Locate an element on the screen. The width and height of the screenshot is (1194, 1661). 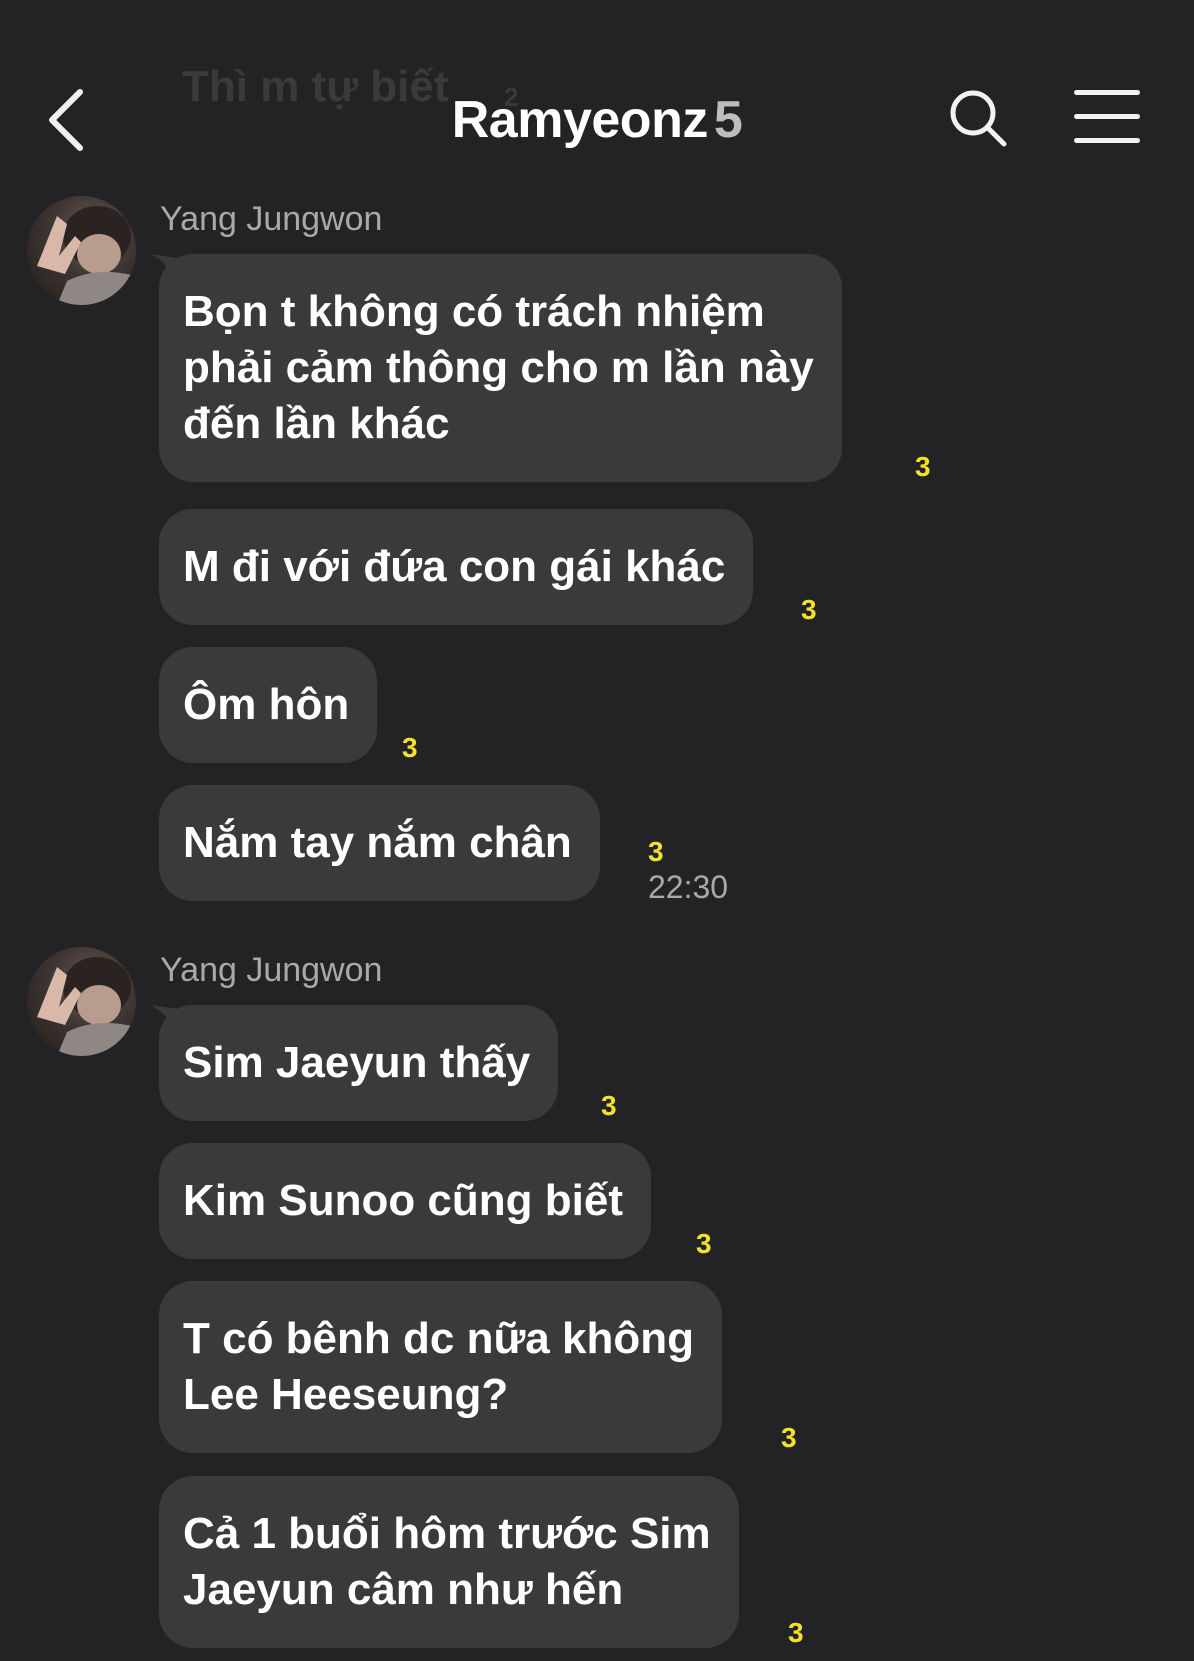
message-line: Lee Heeseung? is located at coordinates (346, 1394).